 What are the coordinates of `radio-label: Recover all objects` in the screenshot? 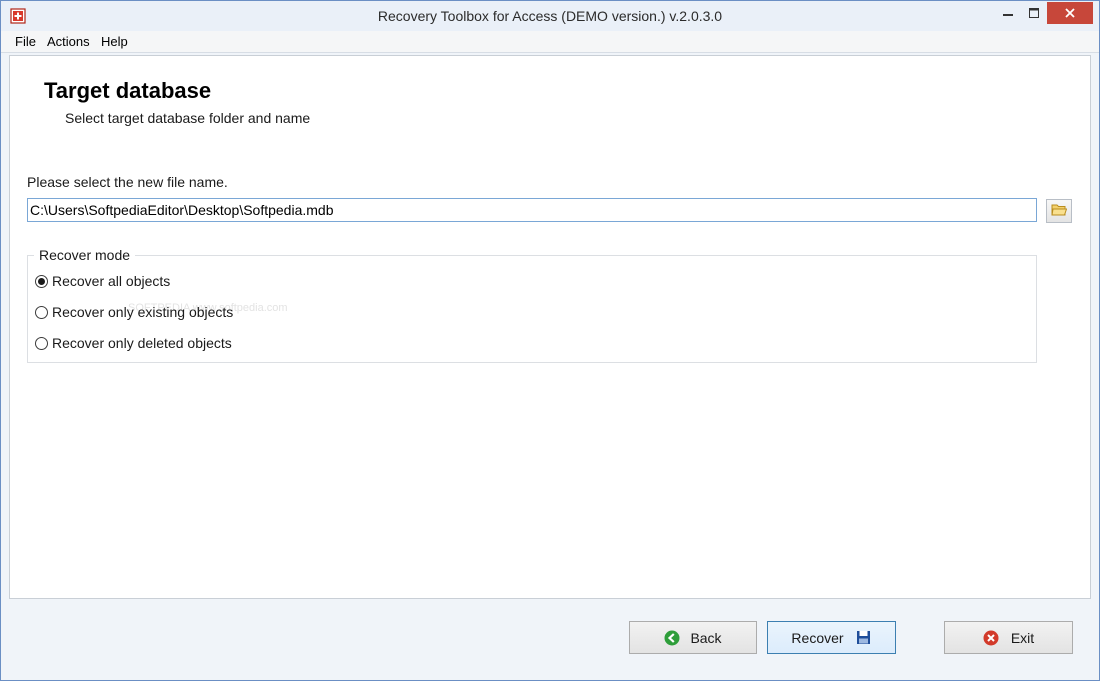 It's located at (111, 281).